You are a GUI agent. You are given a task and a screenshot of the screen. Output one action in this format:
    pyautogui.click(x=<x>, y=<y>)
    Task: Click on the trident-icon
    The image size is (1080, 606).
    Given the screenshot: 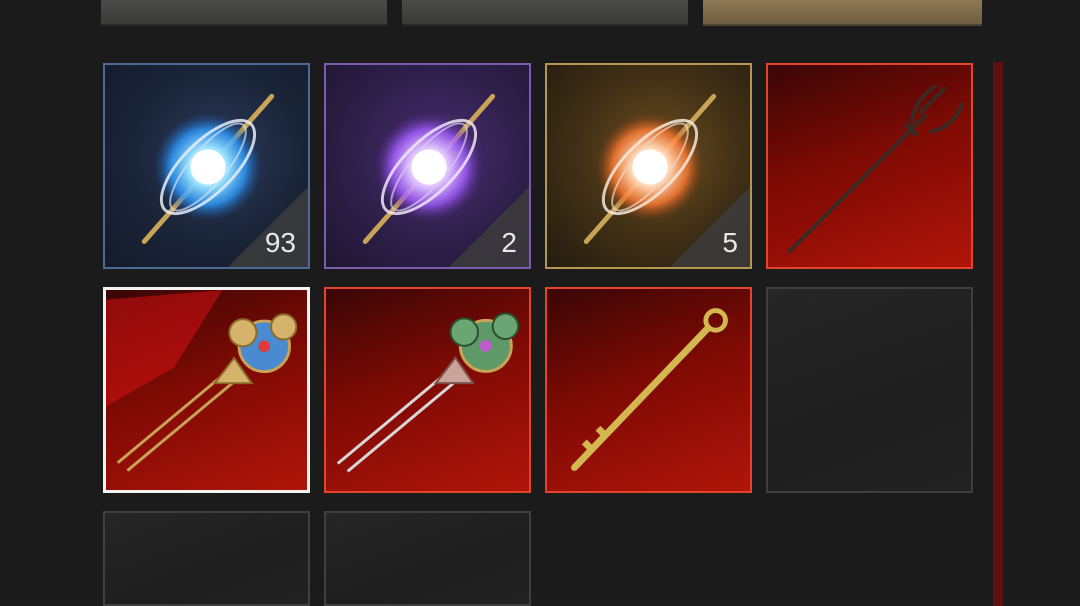 What is the action you would take?
    pyautogui.click(x=876, y=169)
    